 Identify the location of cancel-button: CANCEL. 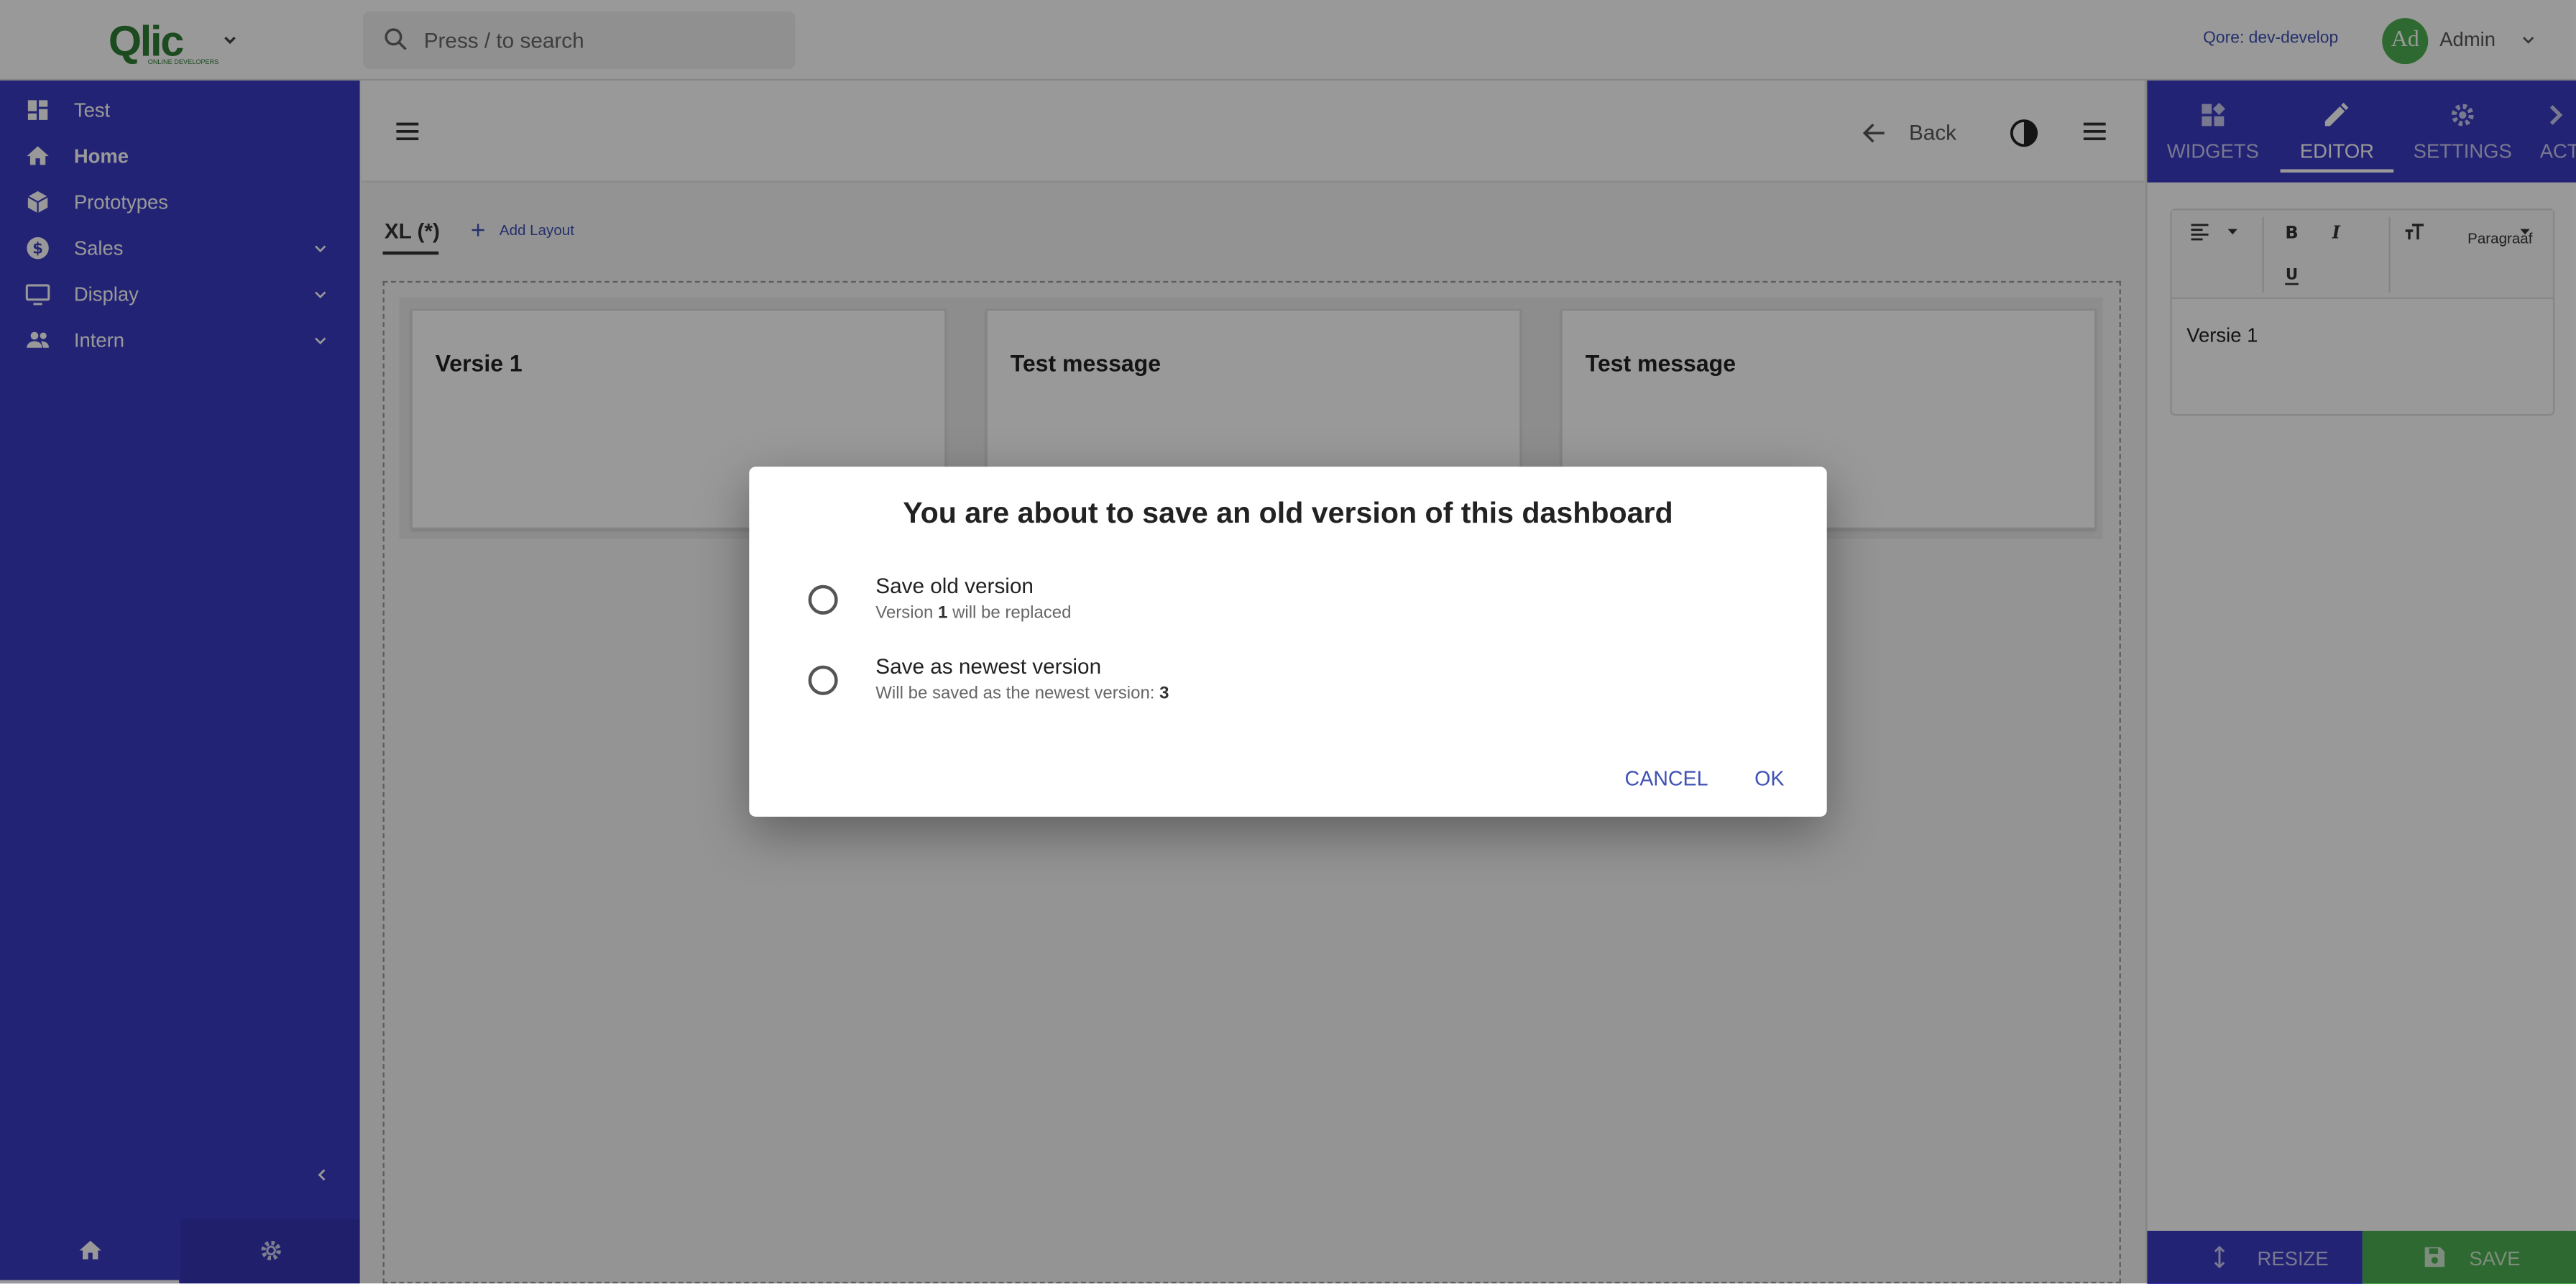
(1666, 778).